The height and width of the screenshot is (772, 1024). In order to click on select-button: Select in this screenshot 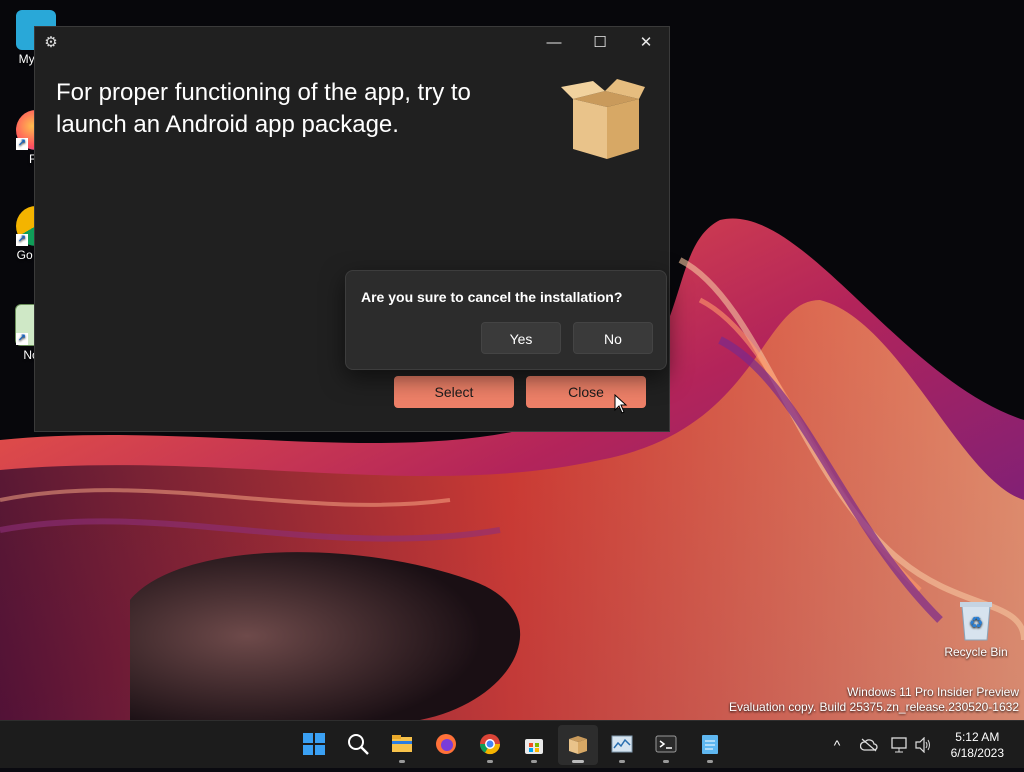, I will do `click(454, 392)`.